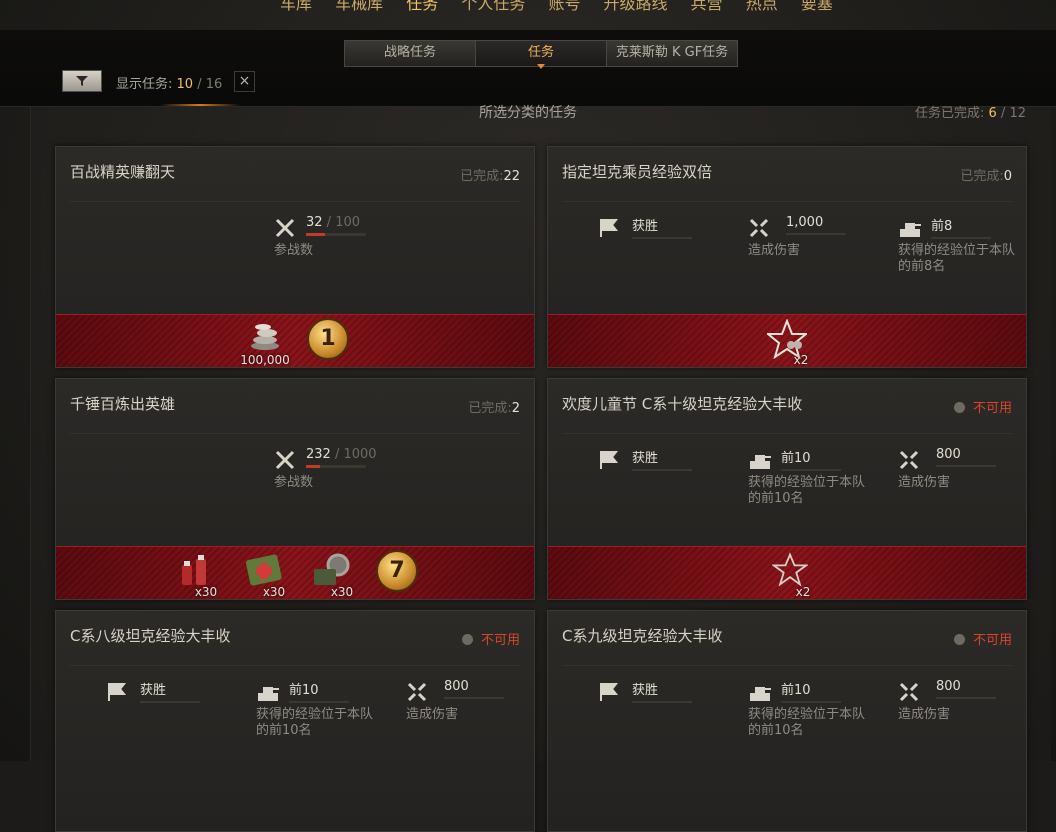 The image size is (1056, 832). What do you see at coordinates (541, 55) in the screenshot?
I see `tab-missions: 任务` at bounding box center [541, 55].